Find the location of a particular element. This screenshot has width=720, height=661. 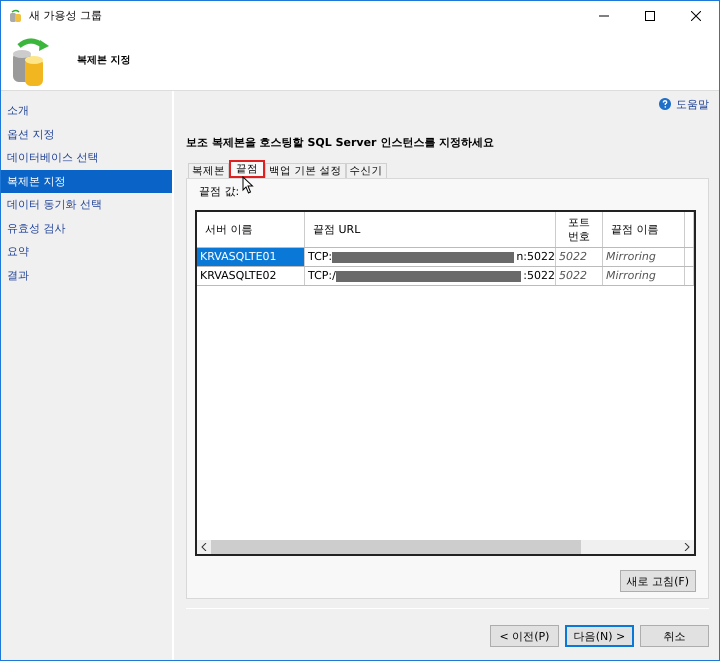

column-header: 서버 이름 is located at coordinates (251, 229).